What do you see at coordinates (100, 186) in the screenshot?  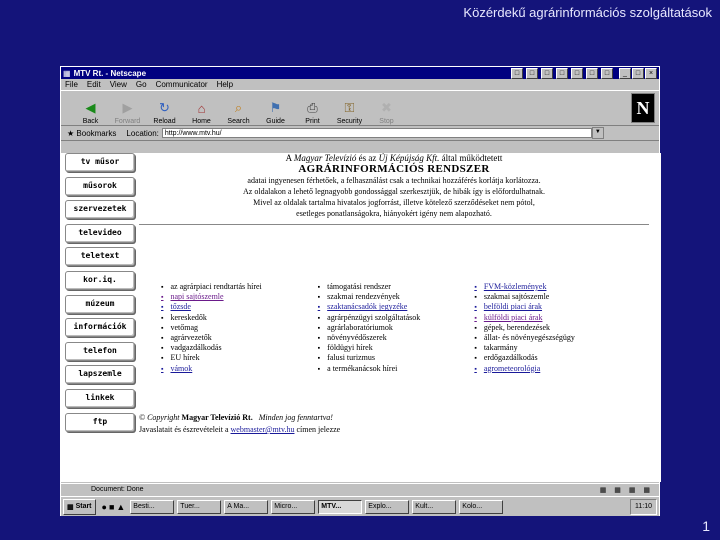 I see `nav-button: műsorok` at bounding box center [100, 186].